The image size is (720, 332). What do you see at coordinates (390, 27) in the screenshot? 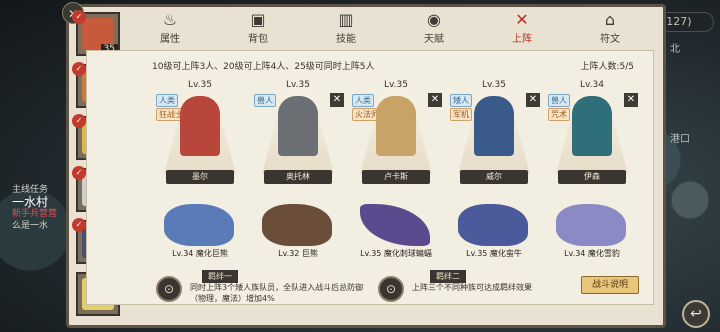
I see `tab-bar: ♨ 属性 ▣ 背包 ▥ 技能 ◉ 天赋 ✕ 上阵 ⌂ 符文` at bounding box center [390, 27].